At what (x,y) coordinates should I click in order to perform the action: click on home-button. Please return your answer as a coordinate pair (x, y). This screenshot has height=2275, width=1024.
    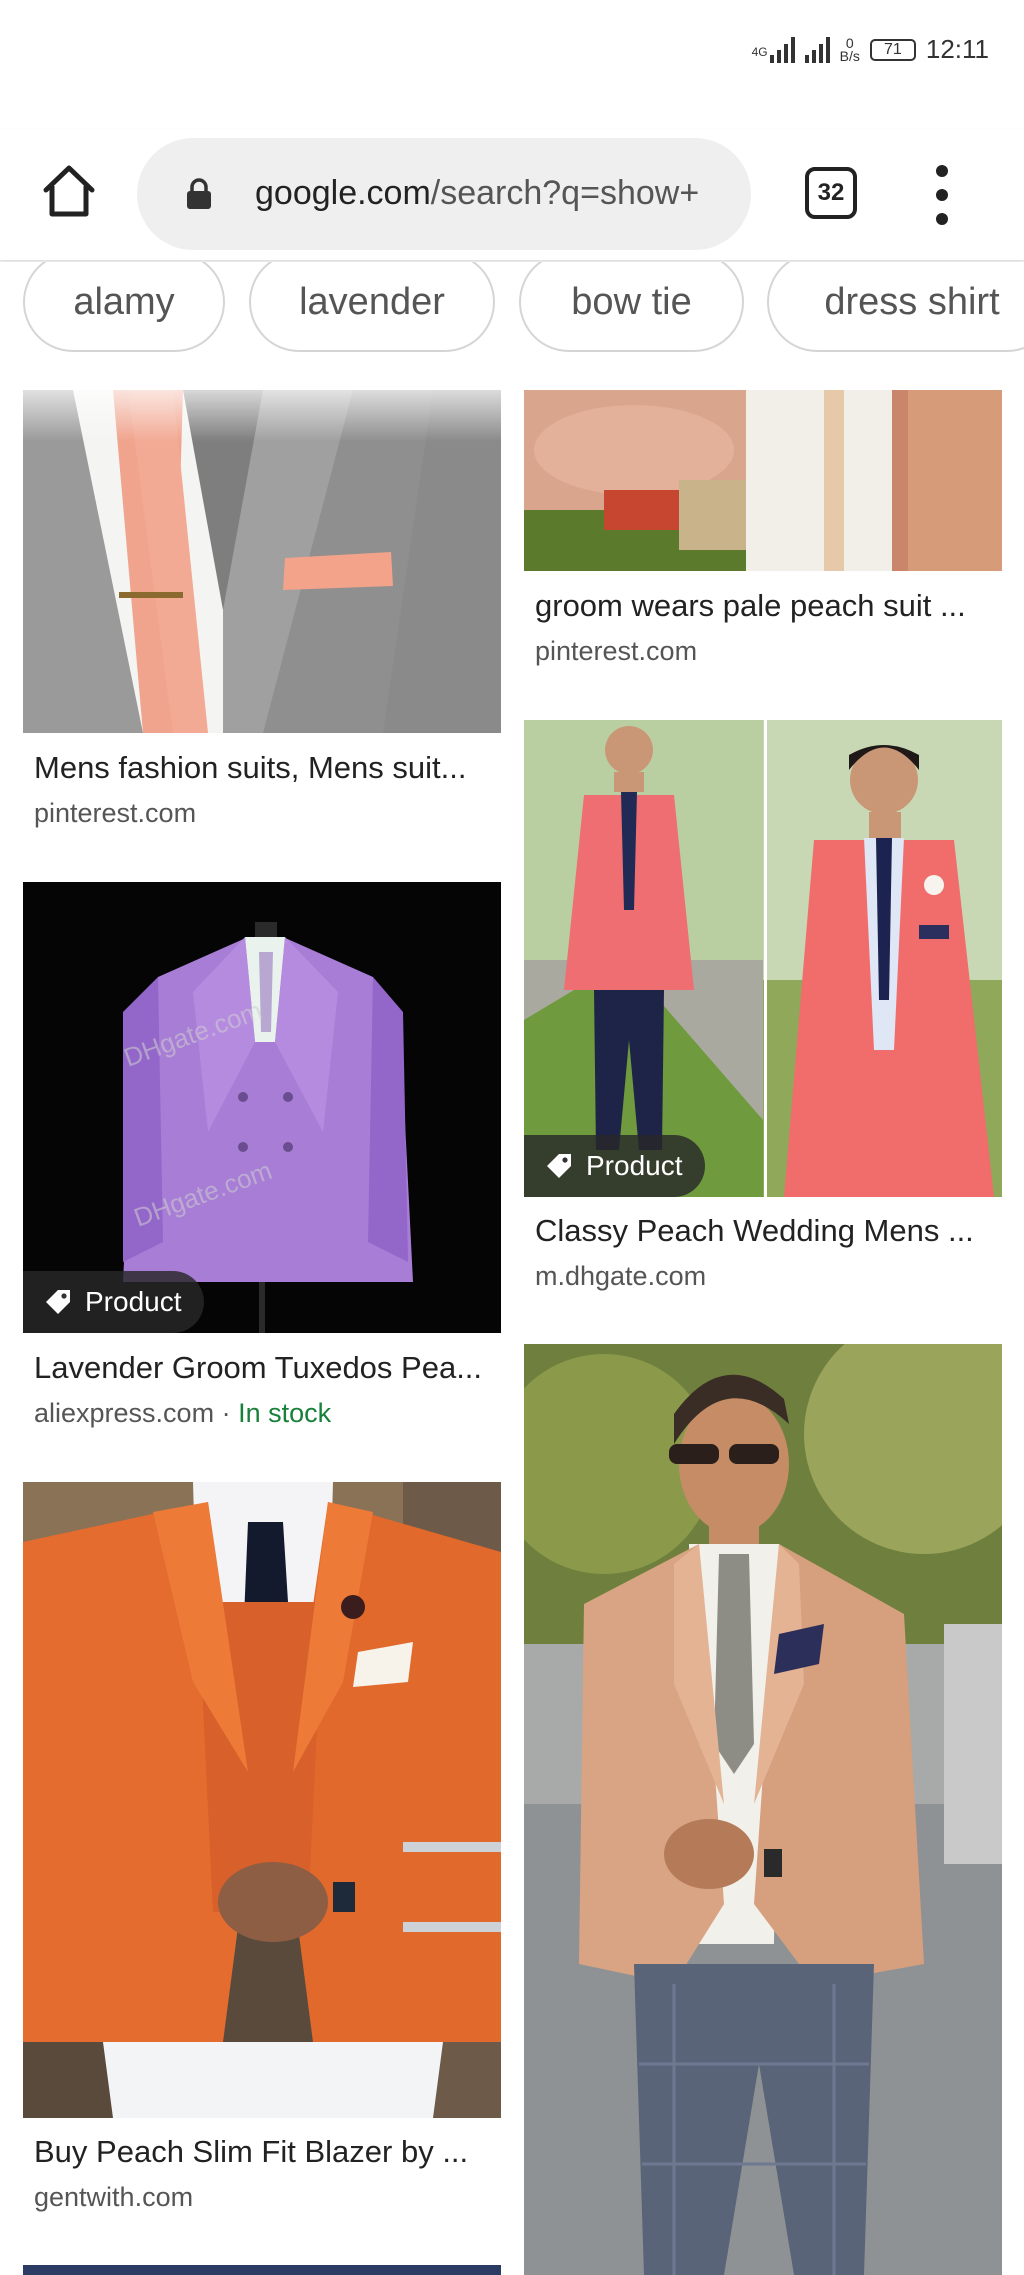
    Looking at the image, I should click on (69, 191).